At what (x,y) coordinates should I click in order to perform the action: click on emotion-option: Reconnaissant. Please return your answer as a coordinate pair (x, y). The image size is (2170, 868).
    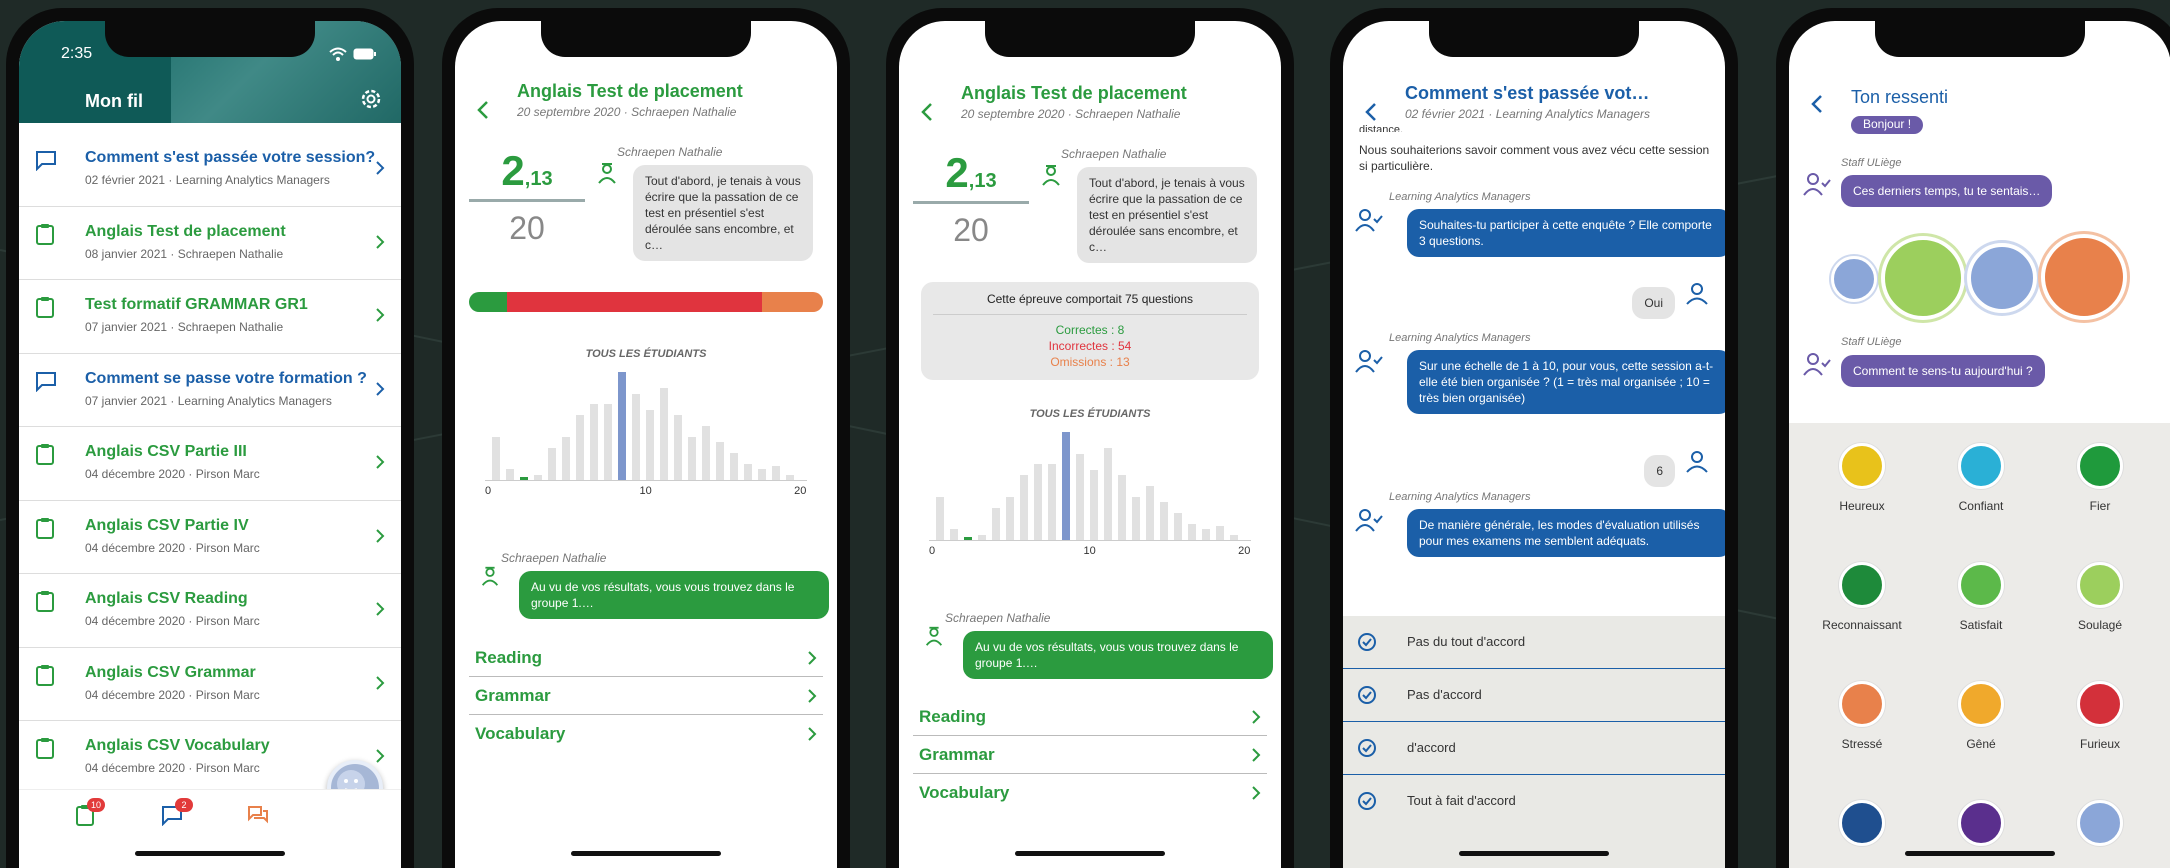
    Looking at the image, I should click on (1862, 597).